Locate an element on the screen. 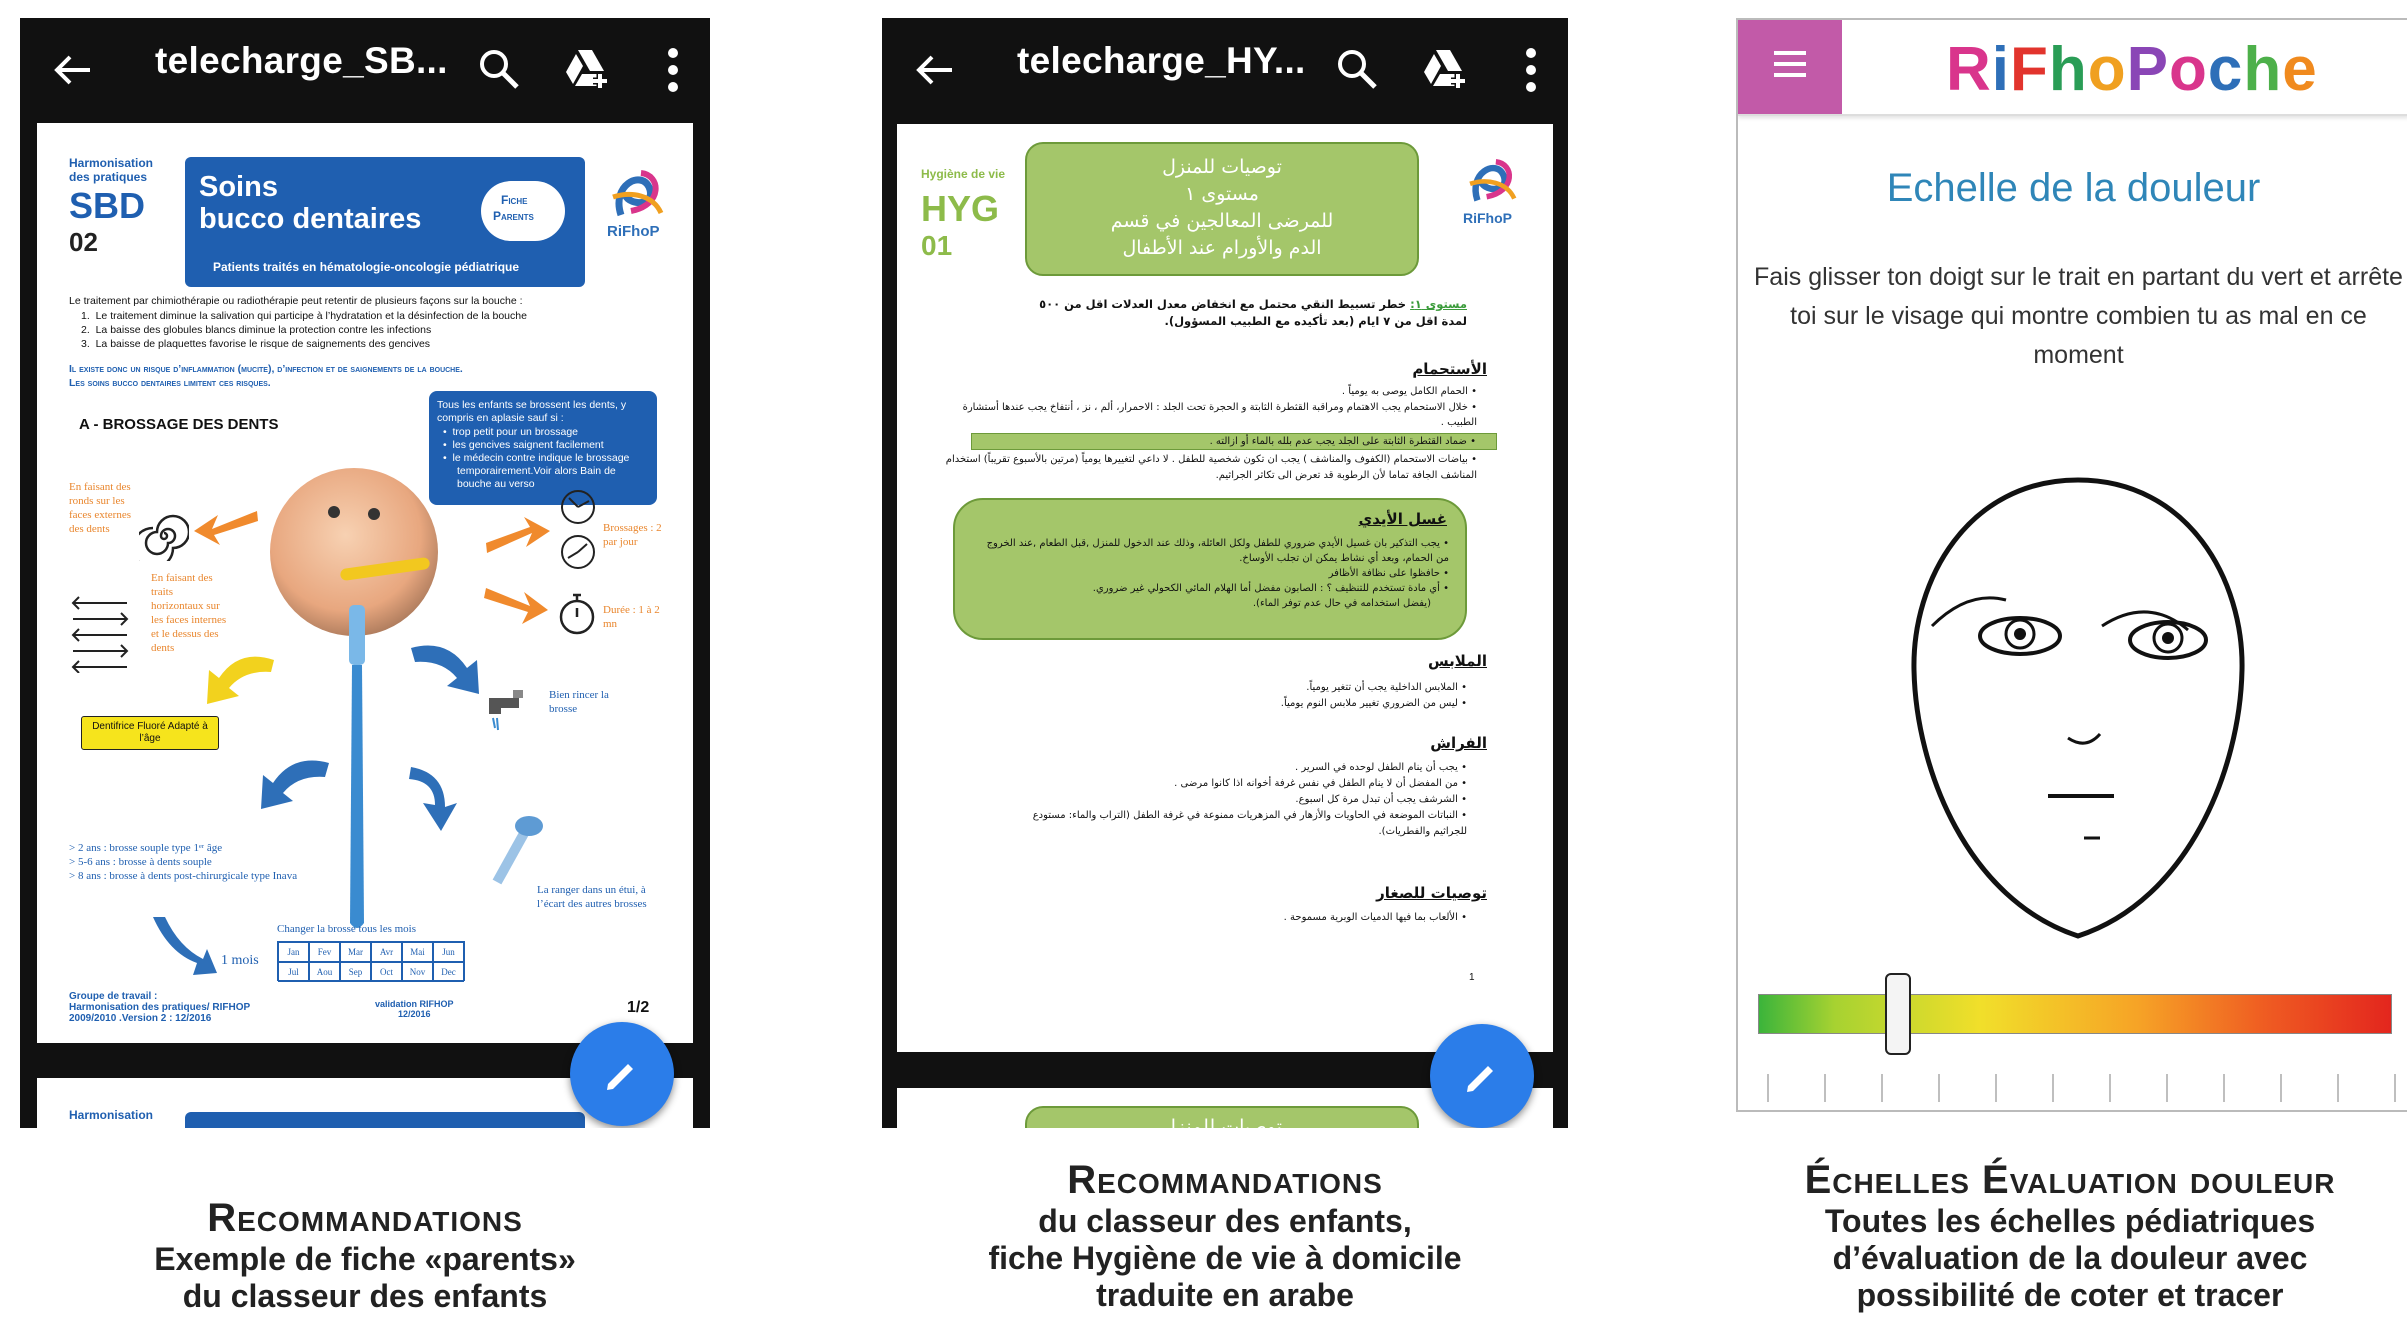  month-cell: Avr is located at coordinates (386, 952).